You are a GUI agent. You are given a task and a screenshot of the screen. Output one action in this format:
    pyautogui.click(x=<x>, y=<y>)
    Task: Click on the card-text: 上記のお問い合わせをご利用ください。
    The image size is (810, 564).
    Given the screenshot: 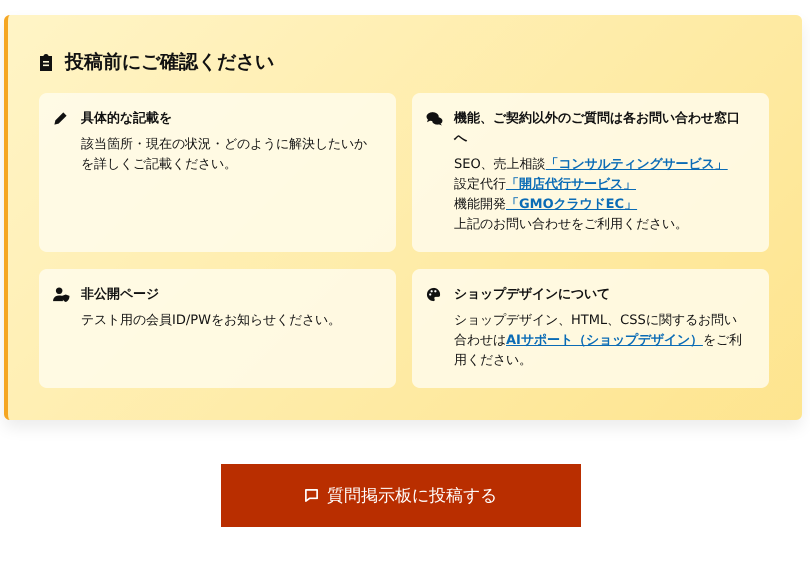 What is the action you would take?
    pyautogui.click(x=571, y=225)
    